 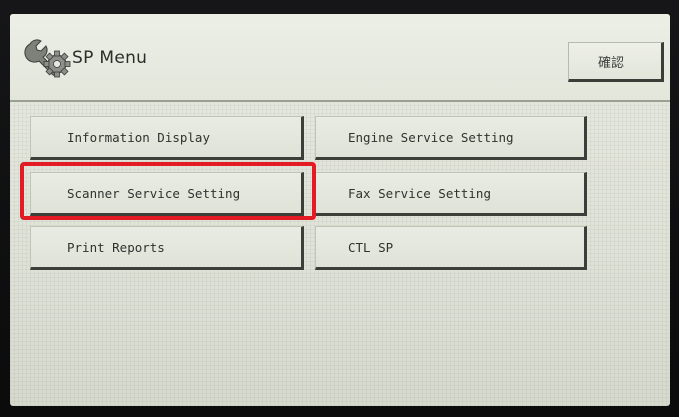 I want to click on fax-service-setting-button: Fax Service Setting, so click(x=451, y=194).